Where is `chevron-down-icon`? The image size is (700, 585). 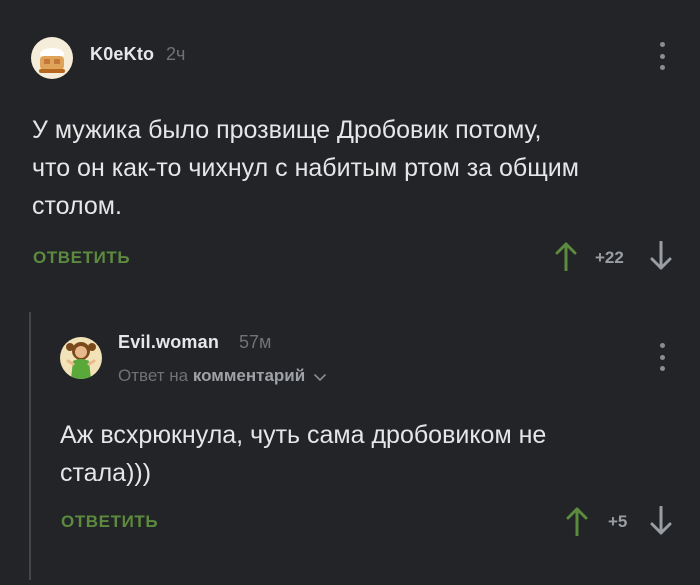 chevron-down-icon is located at coordinates (320, 377).